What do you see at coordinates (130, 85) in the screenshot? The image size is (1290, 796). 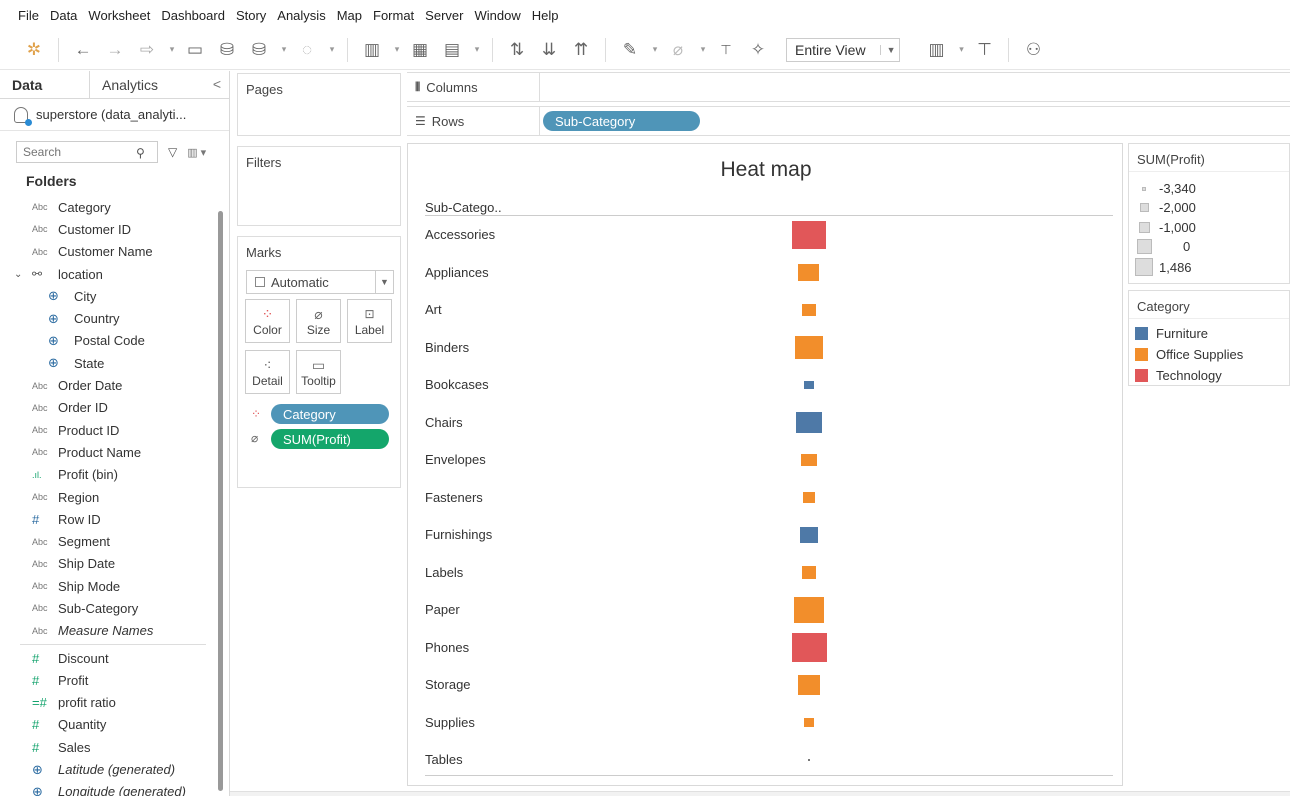 I see `tab-analytics: Analytics` at bounding box center [130, 85].